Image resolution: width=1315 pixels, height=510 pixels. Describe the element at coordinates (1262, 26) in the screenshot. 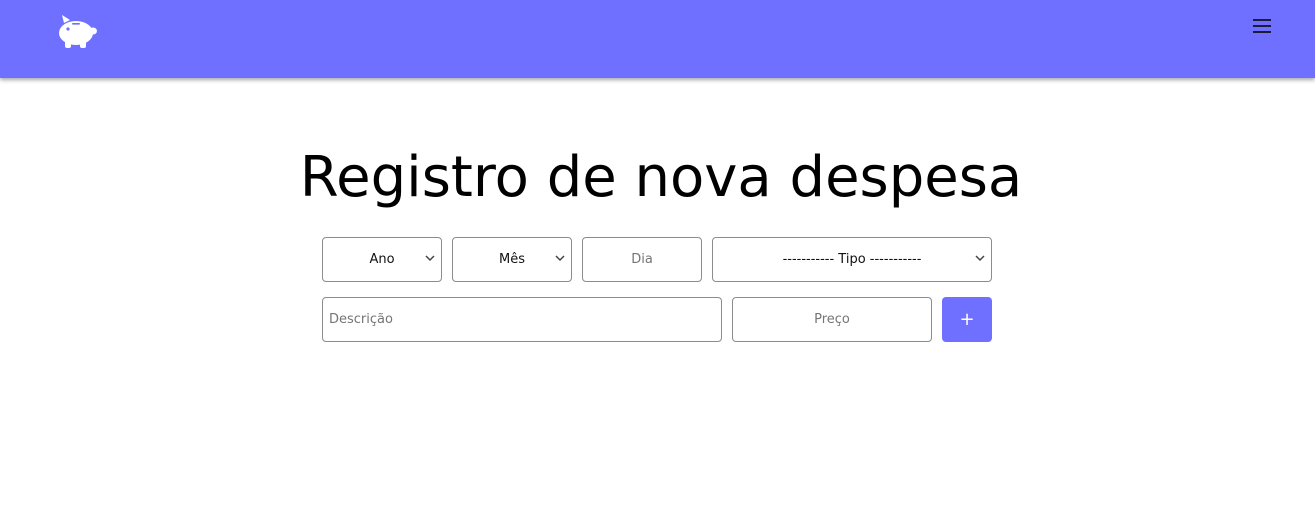

I see `hamburger-menu-icon` at that location.